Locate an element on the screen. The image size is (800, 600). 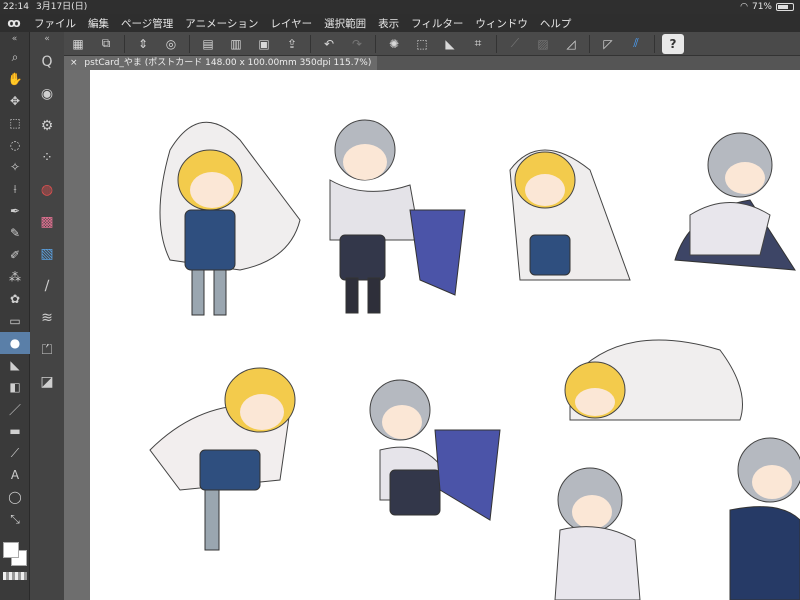
menu-2: ページ管理 is located at coordinates (147, 23).